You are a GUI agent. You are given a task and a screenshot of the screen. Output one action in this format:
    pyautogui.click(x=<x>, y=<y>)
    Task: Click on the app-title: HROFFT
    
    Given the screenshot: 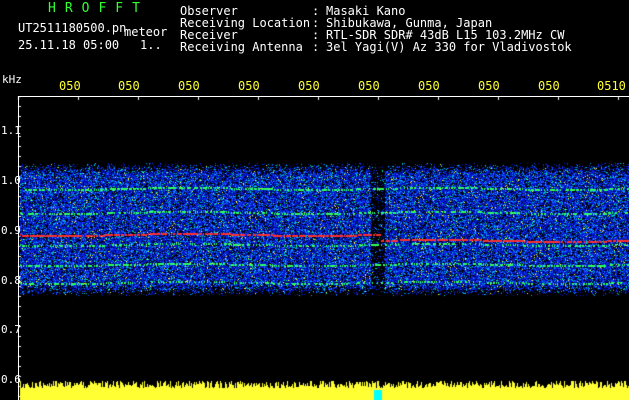 What is the action you would take?
    pyautogui.click(x=98, y=8)
    